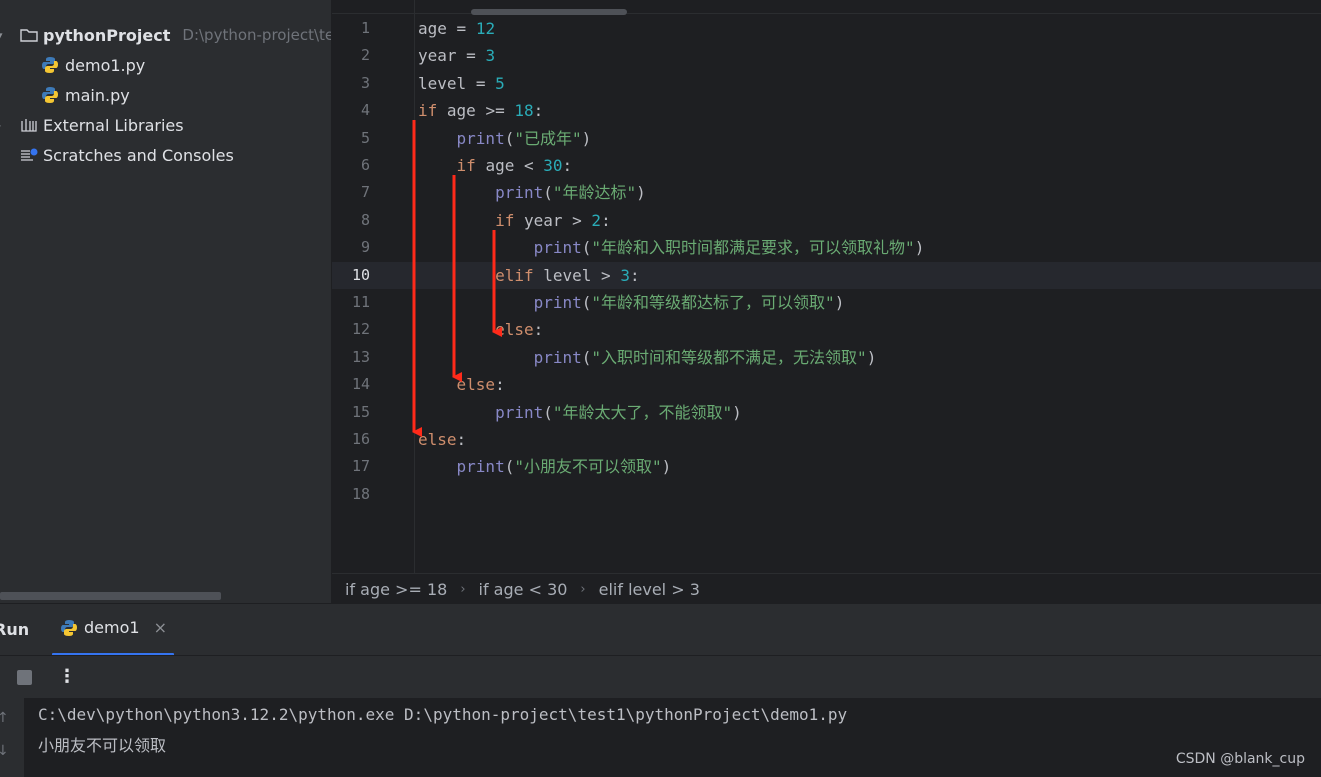  I want to click on code-text: print("年龄太大了，不能领取"), so click(618, 412).